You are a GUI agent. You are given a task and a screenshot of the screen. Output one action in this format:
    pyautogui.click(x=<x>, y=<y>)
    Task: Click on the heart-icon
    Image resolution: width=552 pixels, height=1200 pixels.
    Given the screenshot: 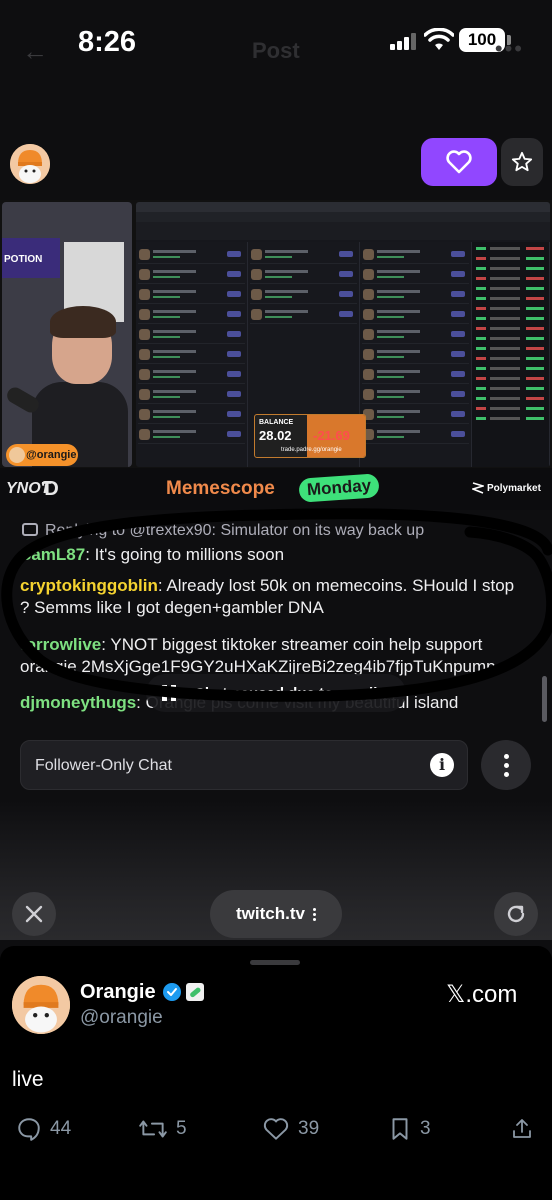 What is the action you would take?
    pyautogui.click(x=459, y=162)
    